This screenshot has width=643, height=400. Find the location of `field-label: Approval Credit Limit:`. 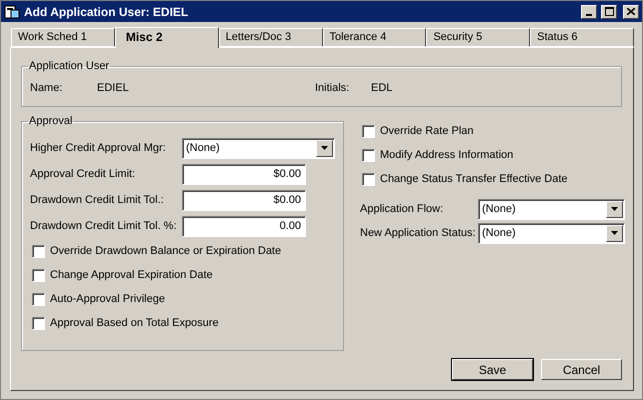

field-label: Approval Credit Limit: is located at coordinates (83, 174).